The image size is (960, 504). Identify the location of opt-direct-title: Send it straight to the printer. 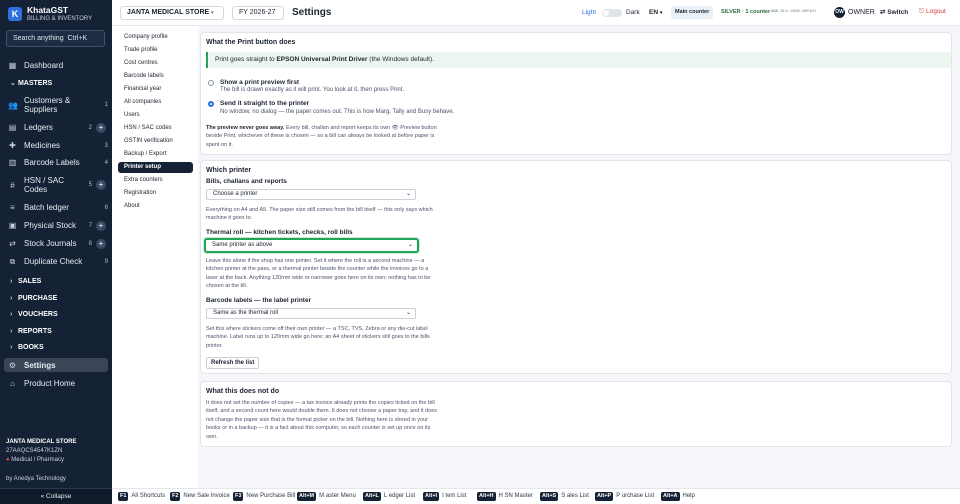
(265, 103).